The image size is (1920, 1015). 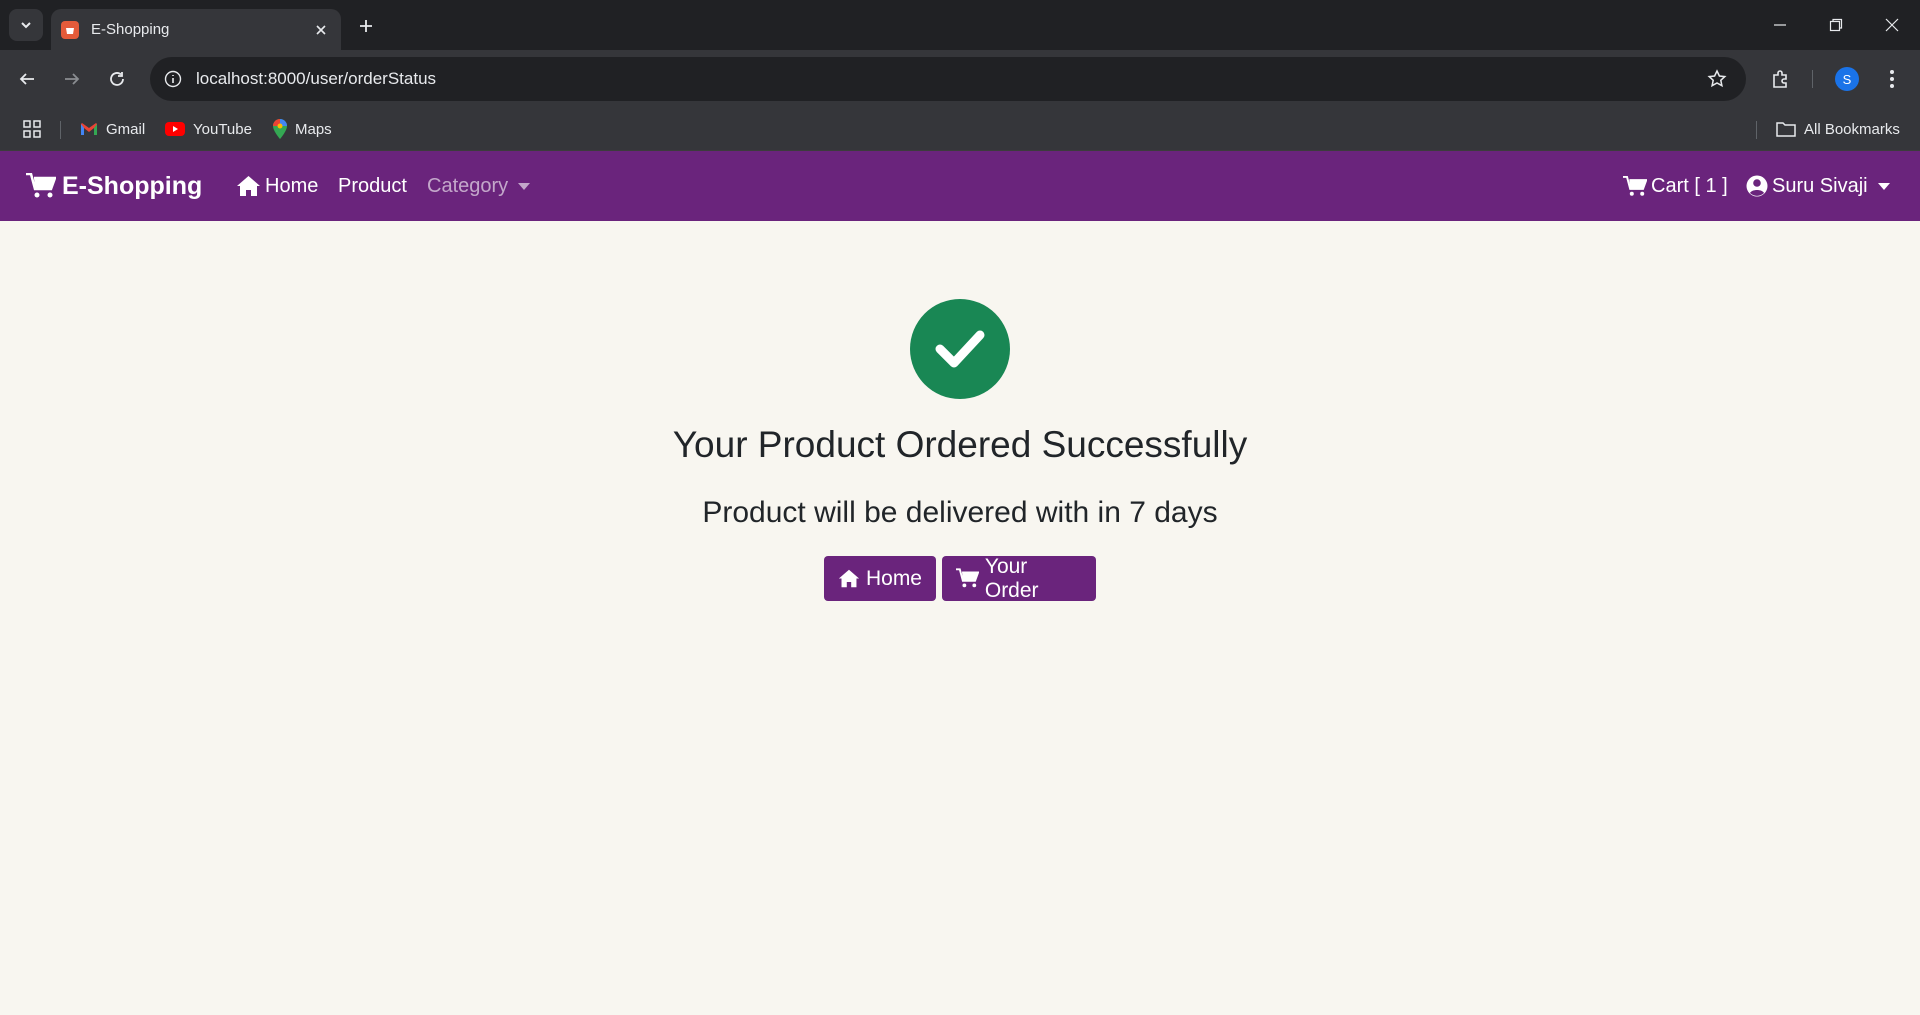 I want to click on apps-button, so click(x=32, y=129).